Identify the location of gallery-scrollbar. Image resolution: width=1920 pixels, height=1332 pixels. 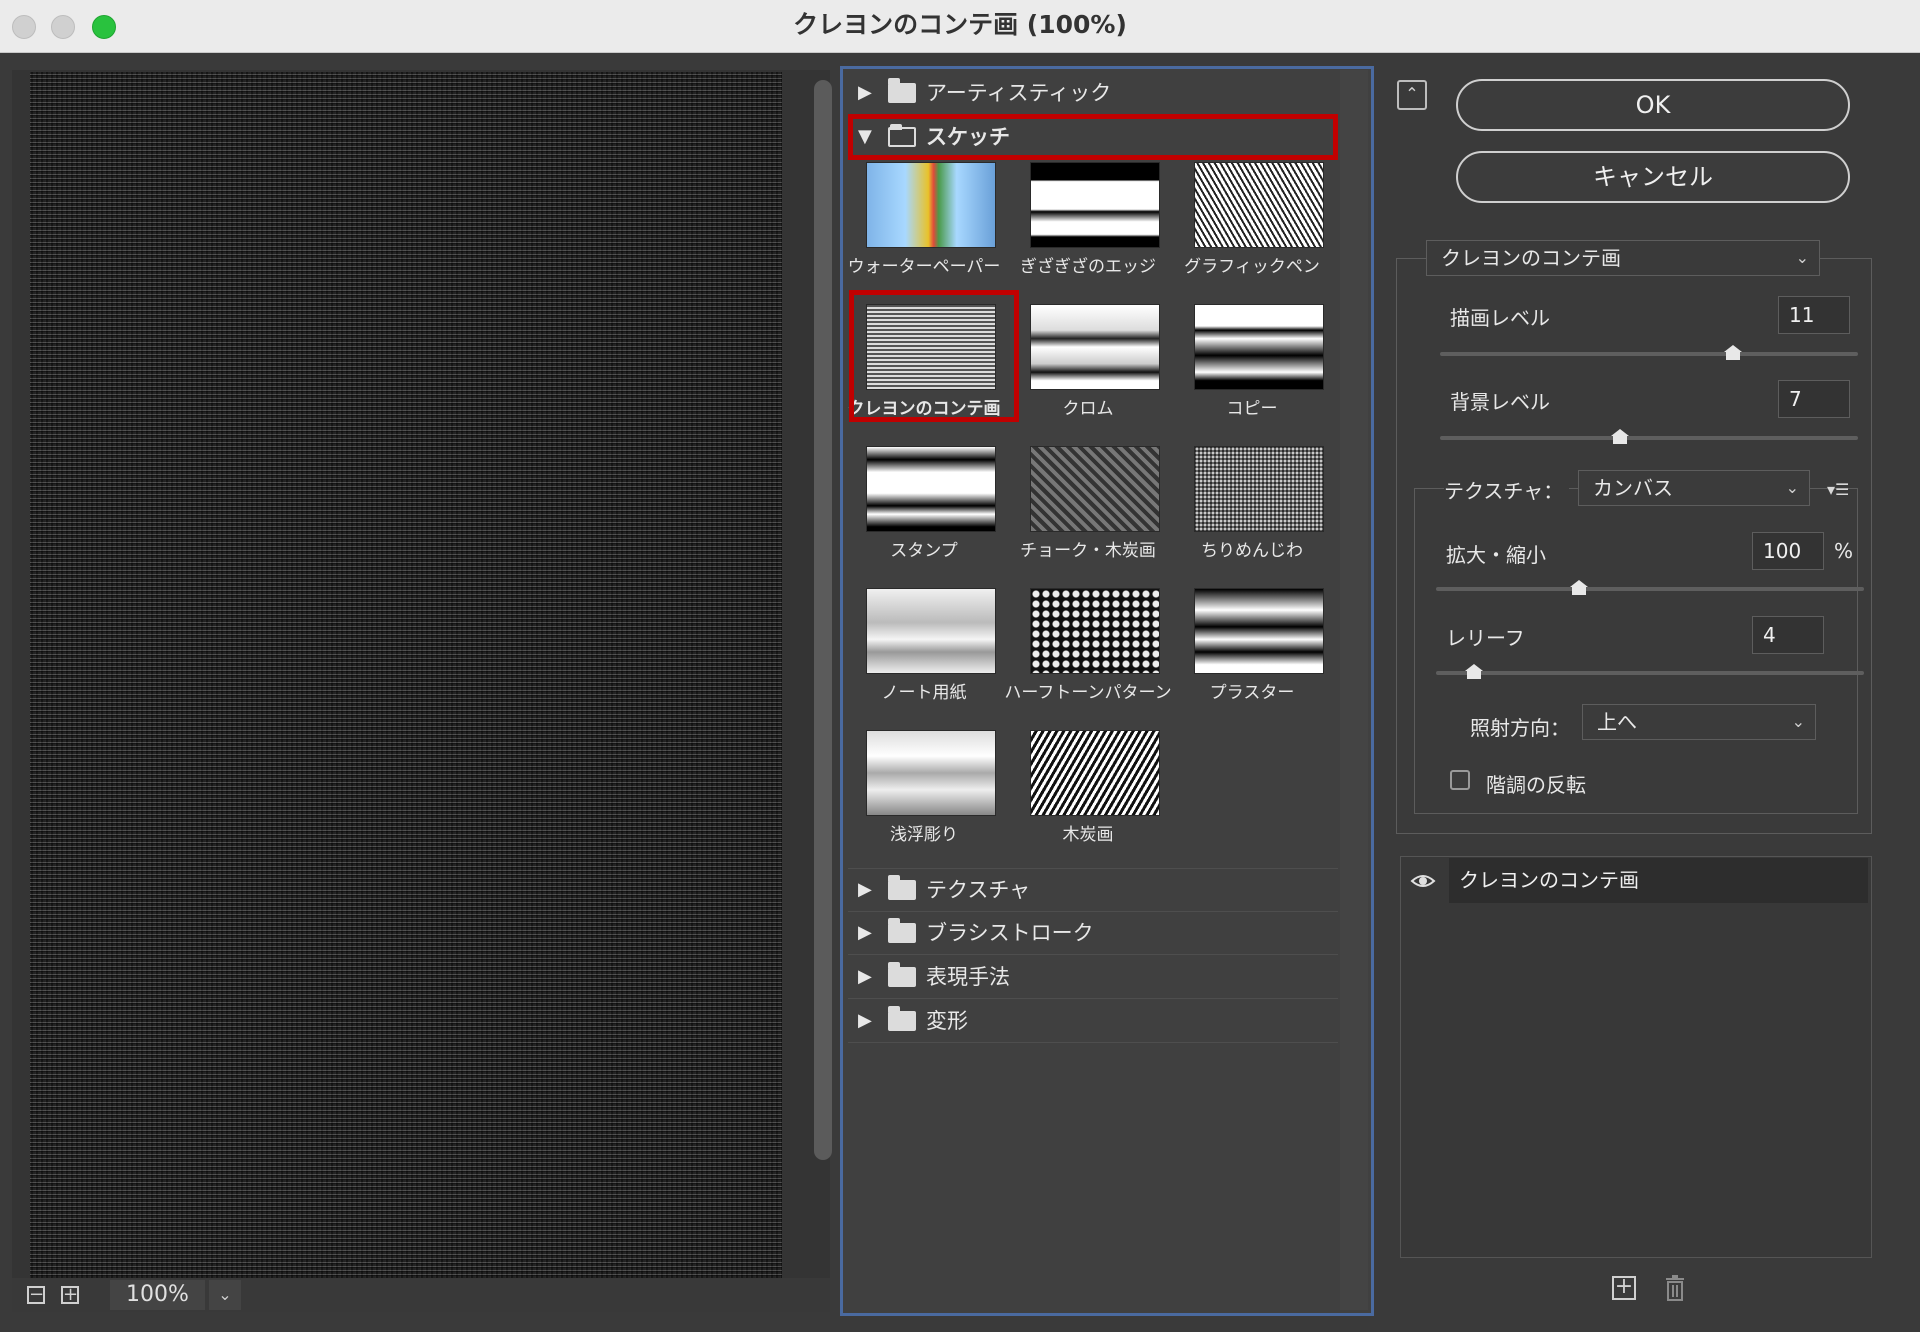
(1354, 690).